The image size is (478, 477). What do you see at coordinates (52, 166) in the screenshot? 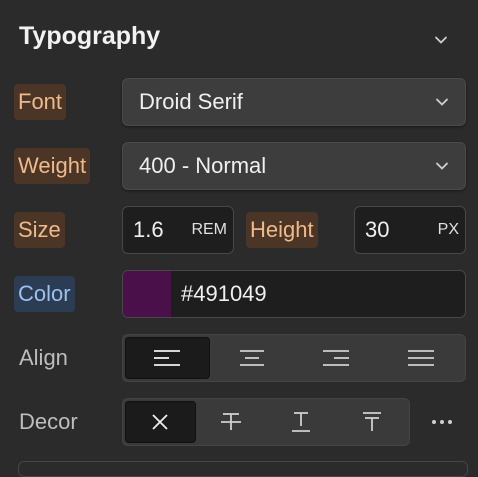
I see `weight-label: Weight` at bounding box center [52, 166].